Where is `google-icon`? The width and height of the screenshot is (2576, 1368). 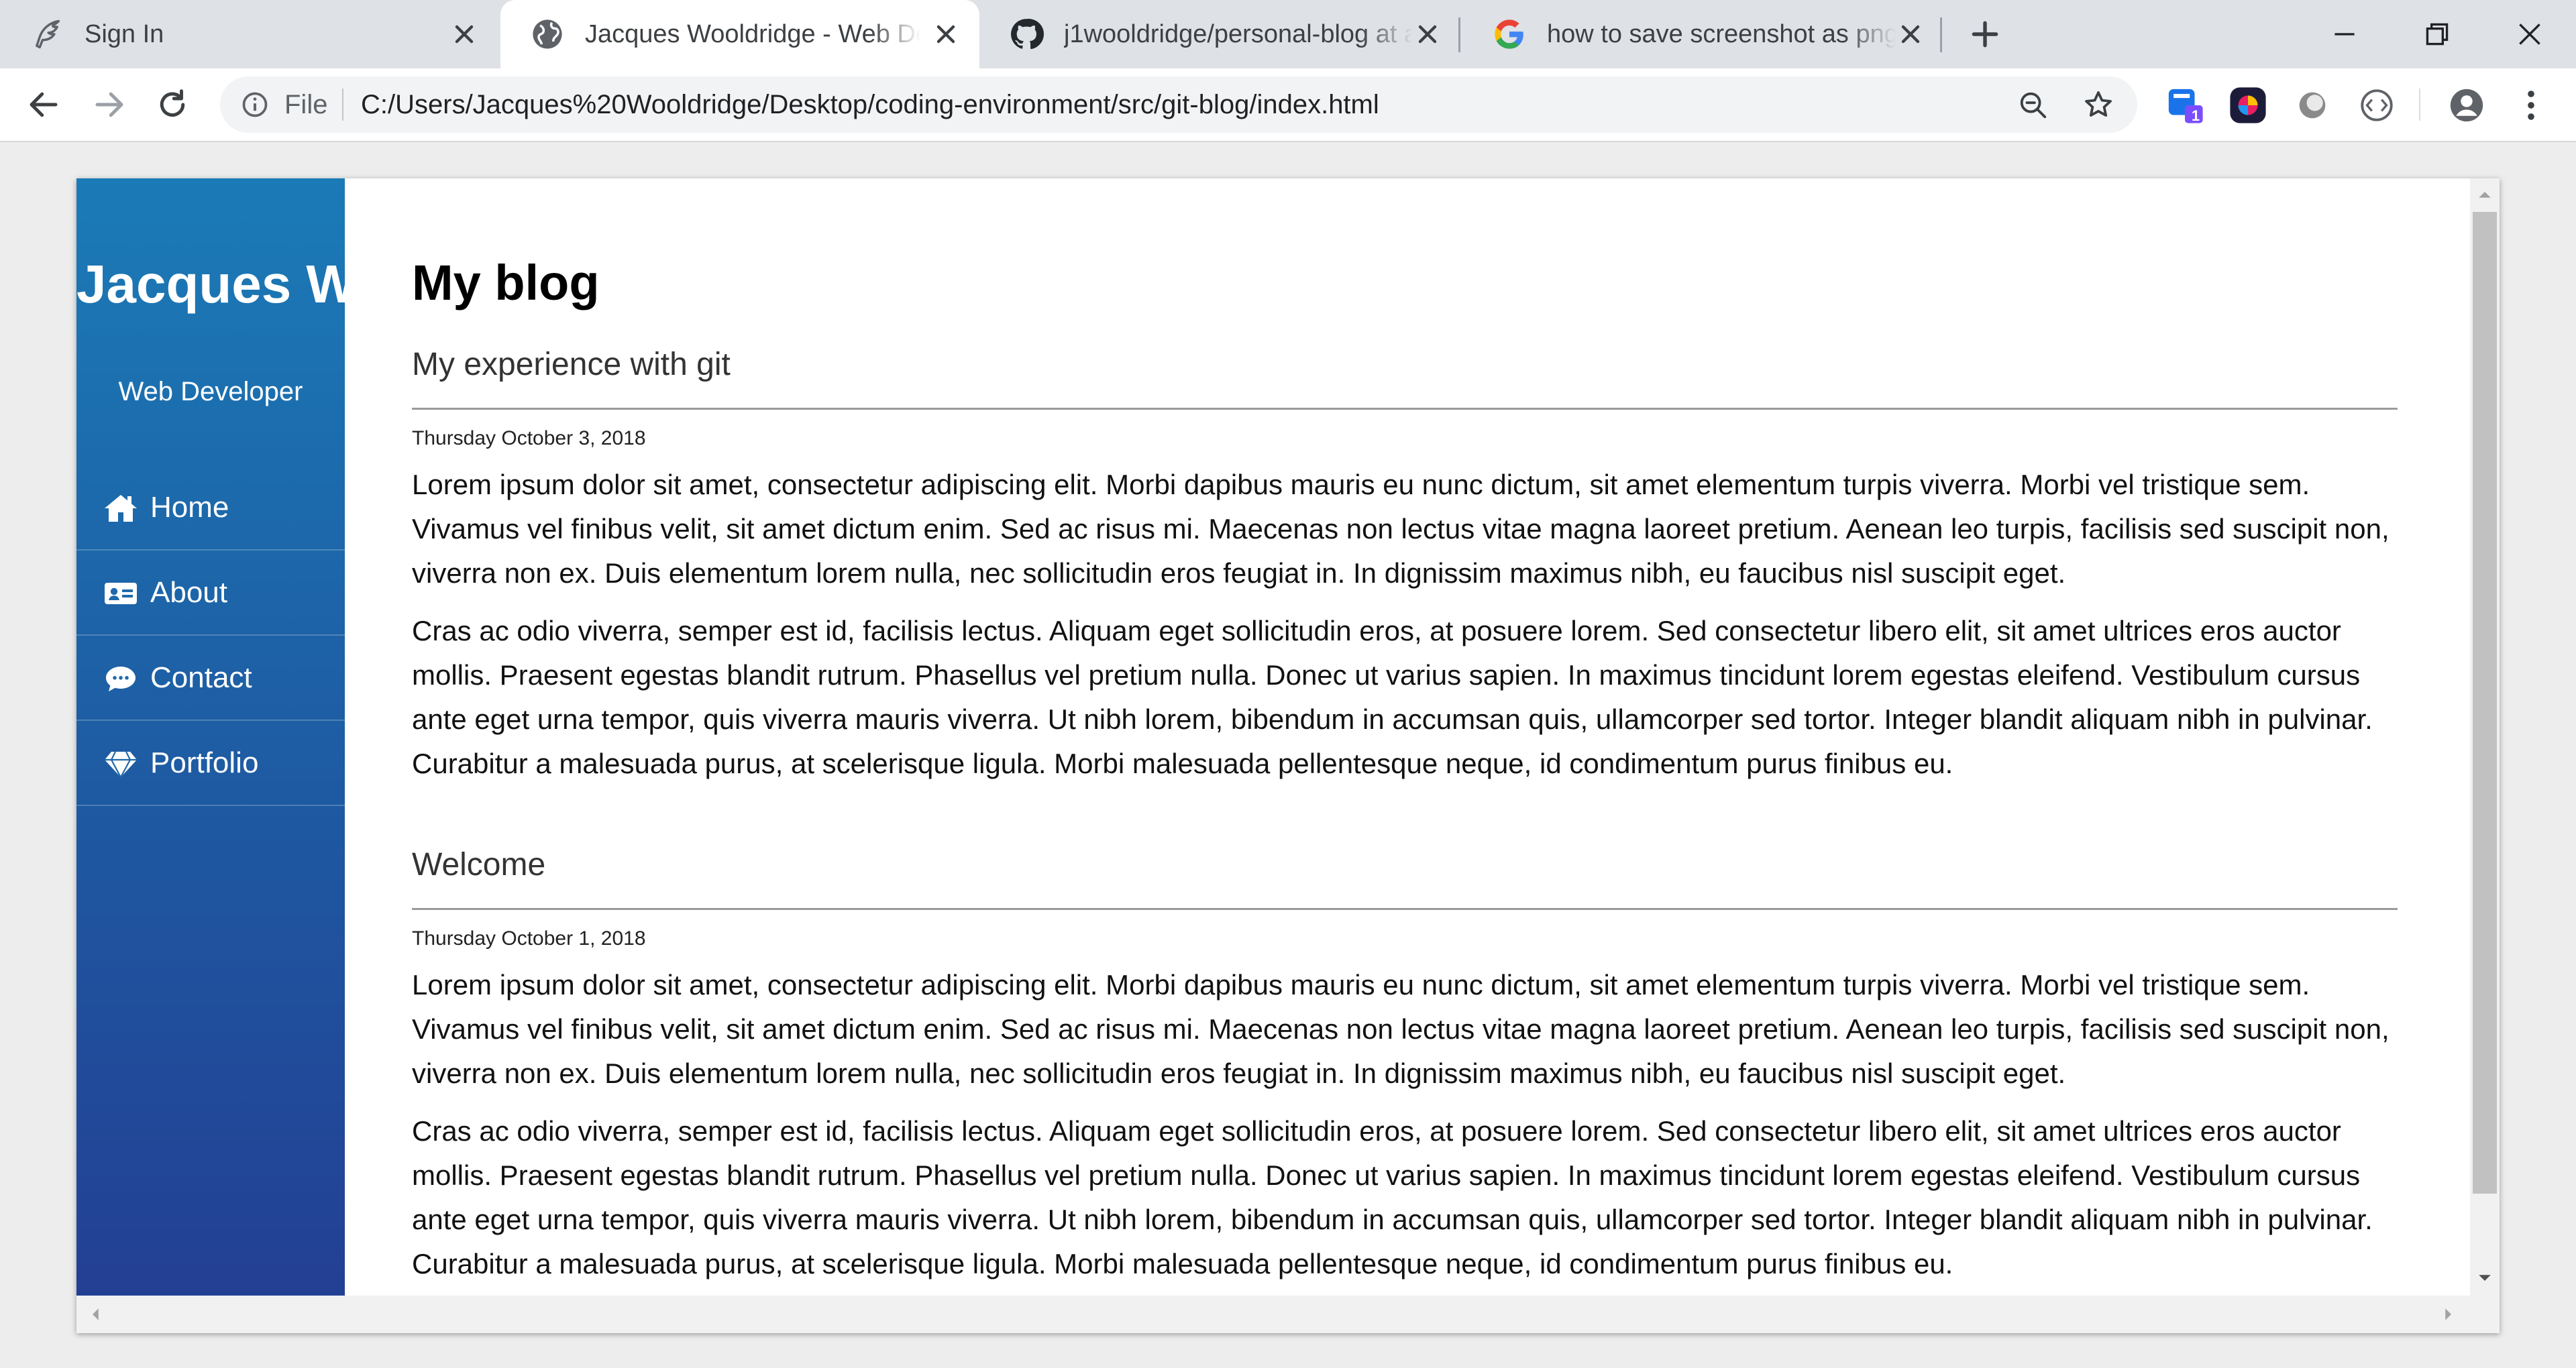 google-icon is located at coordinates (1509, 34).